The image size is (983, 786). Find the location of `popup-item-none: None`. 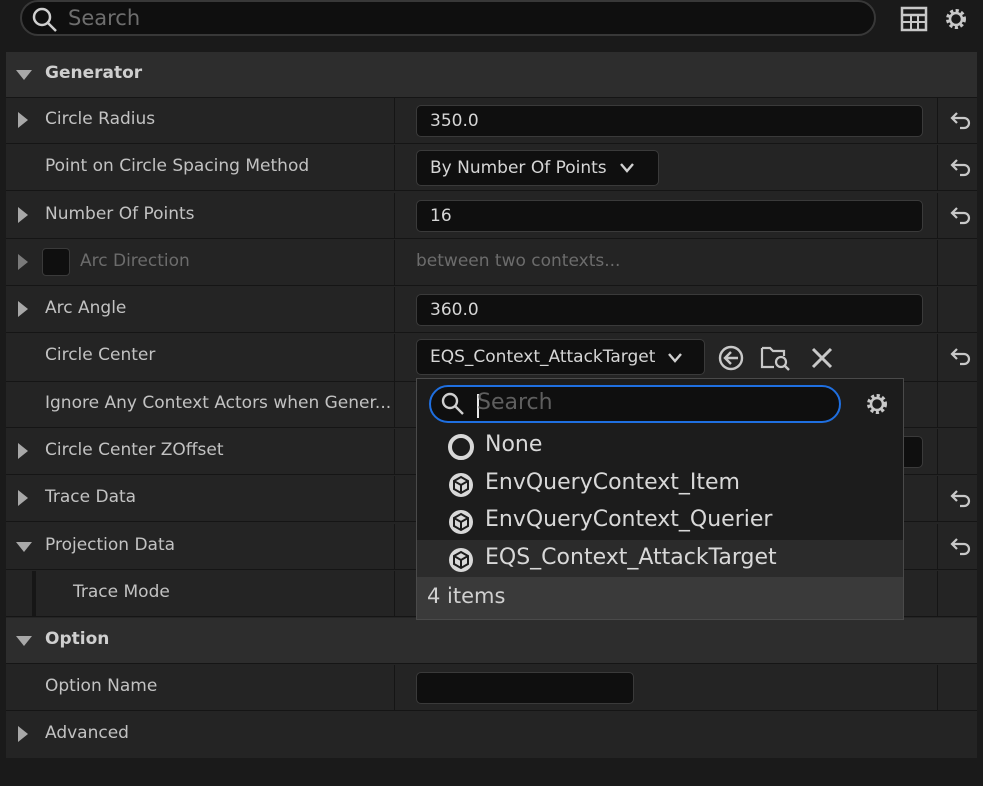

popup-item-none: None is located at coordinates (660, 446).